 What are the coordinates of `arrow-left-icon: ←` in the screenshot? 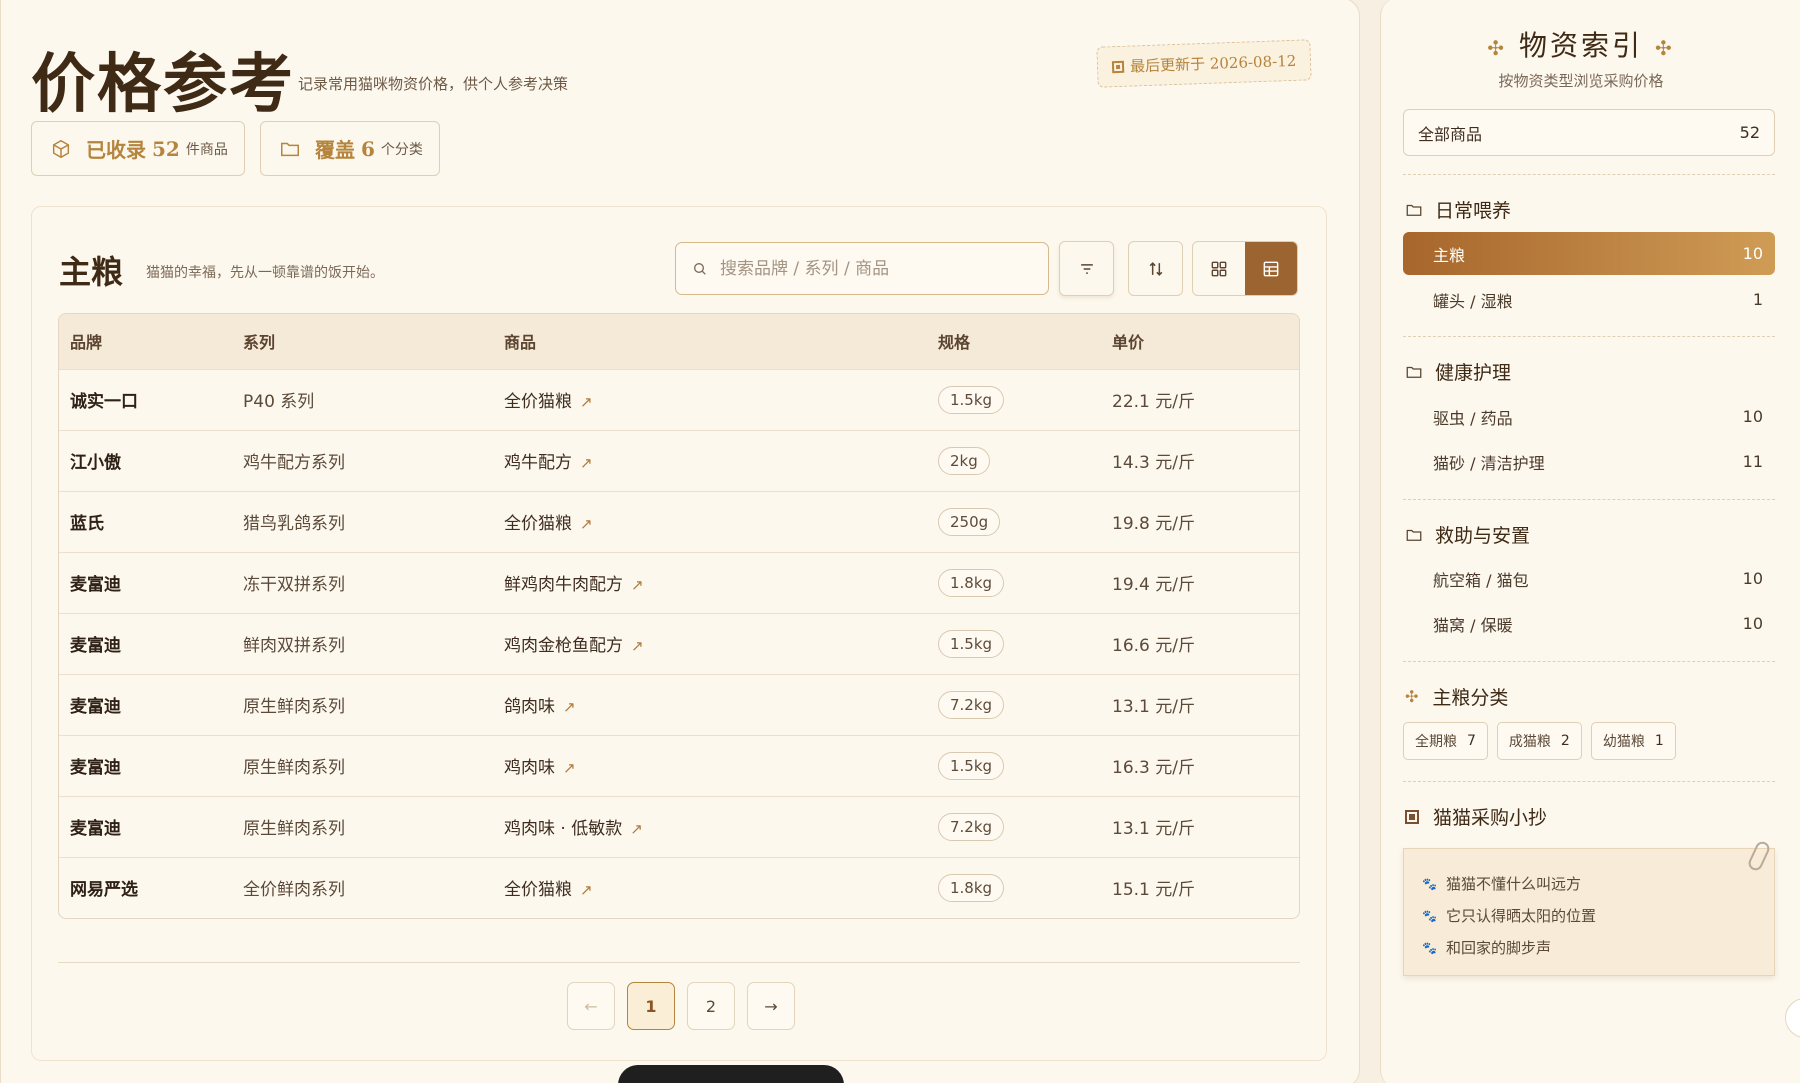 It's located at (591, 1006).